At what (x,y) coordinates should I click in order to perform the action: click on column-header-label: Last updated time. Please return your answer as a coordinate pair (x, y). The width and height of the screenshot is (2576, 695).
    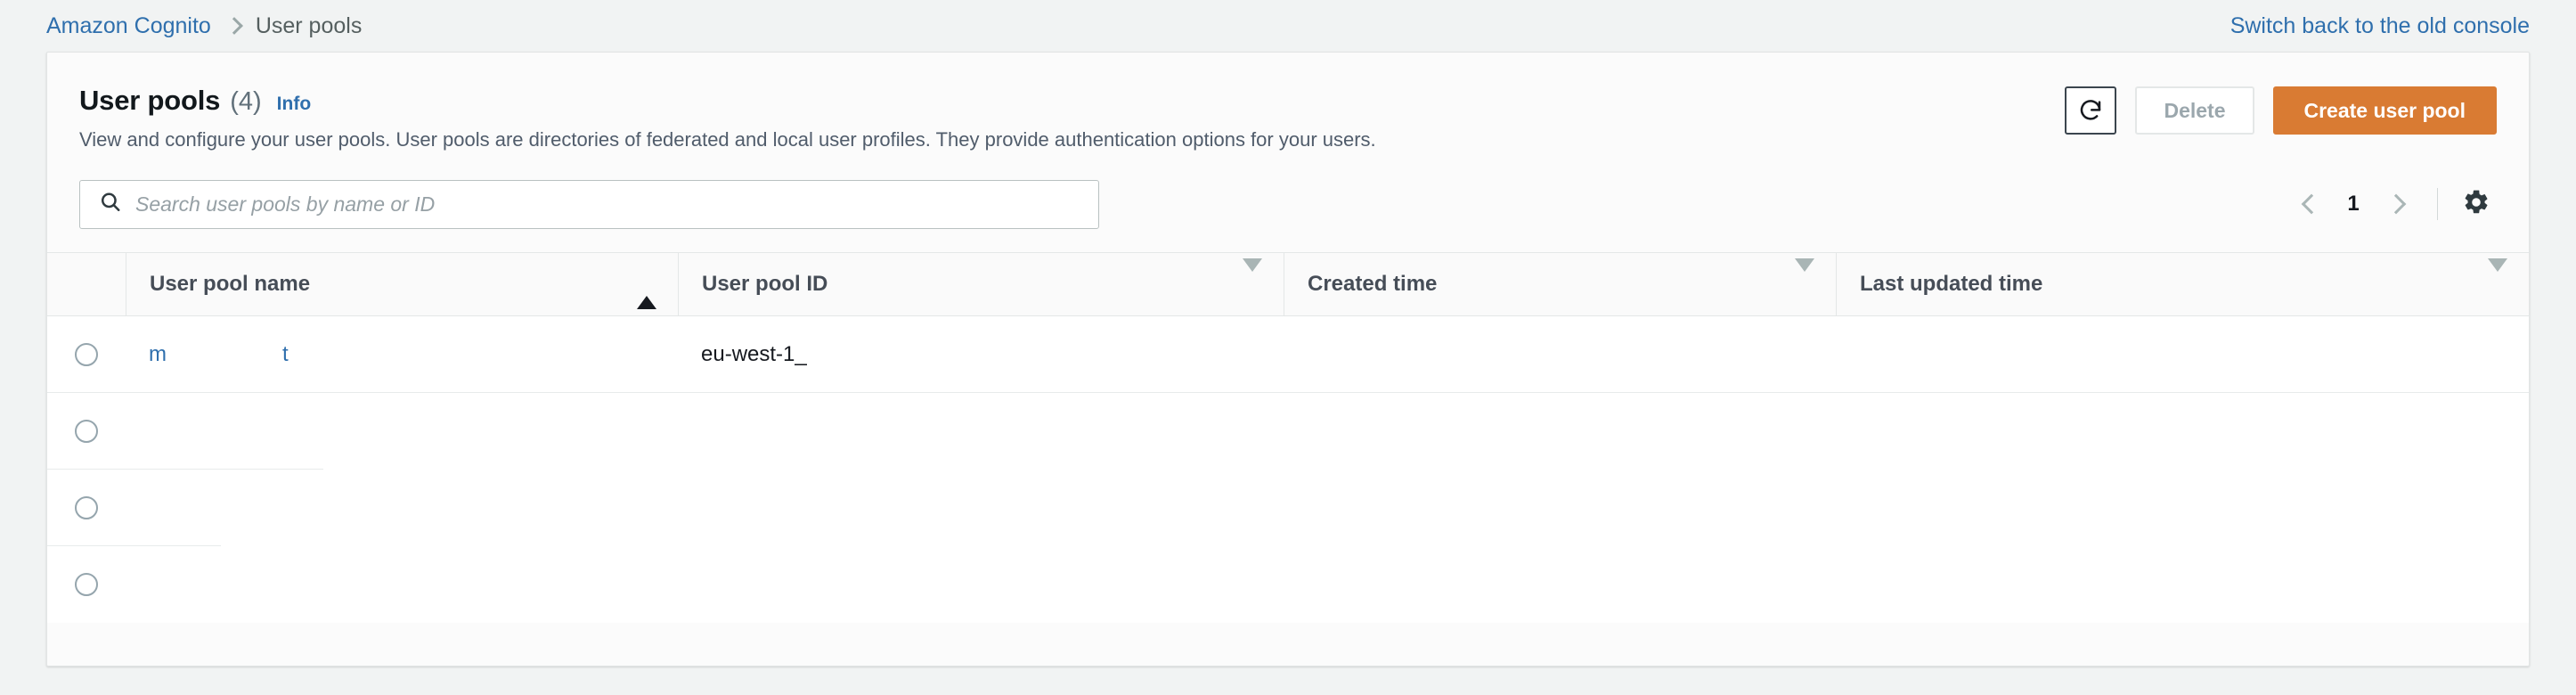
    Looking at the image, I should click on (1952, 283).